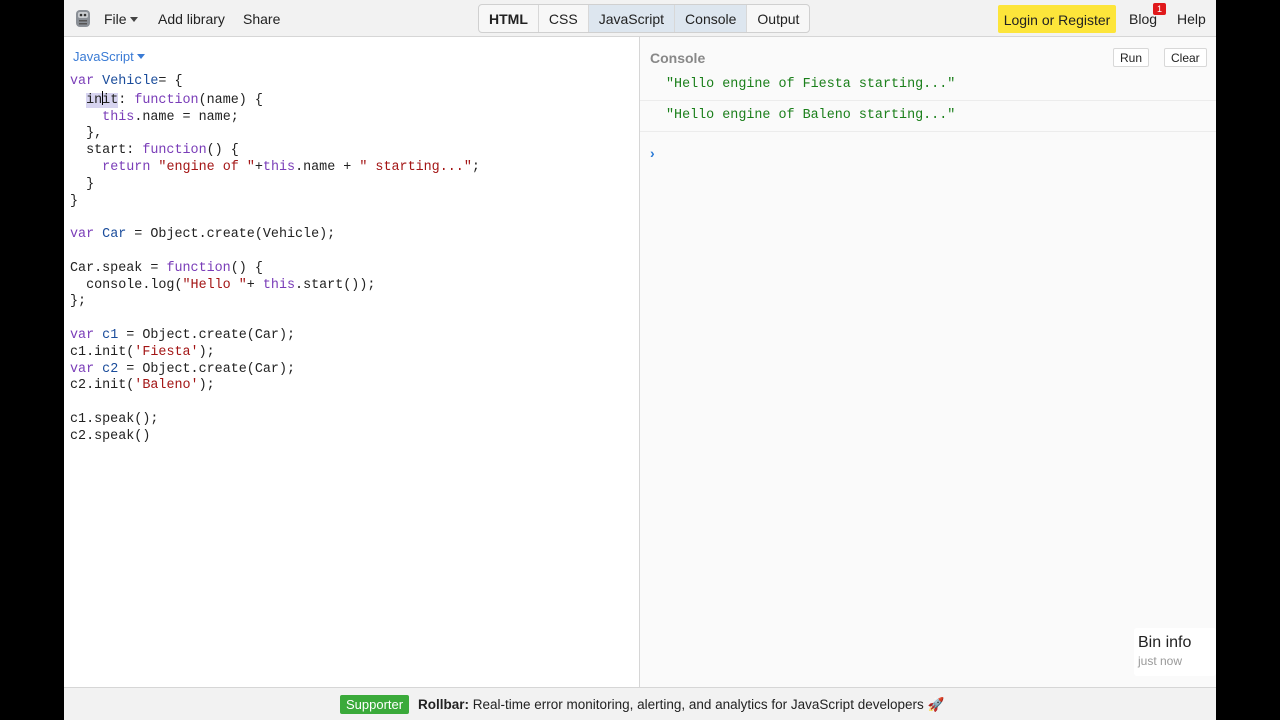  I want to click on code-line: console.log("Hello "+ this.start());, so click(275, 286).